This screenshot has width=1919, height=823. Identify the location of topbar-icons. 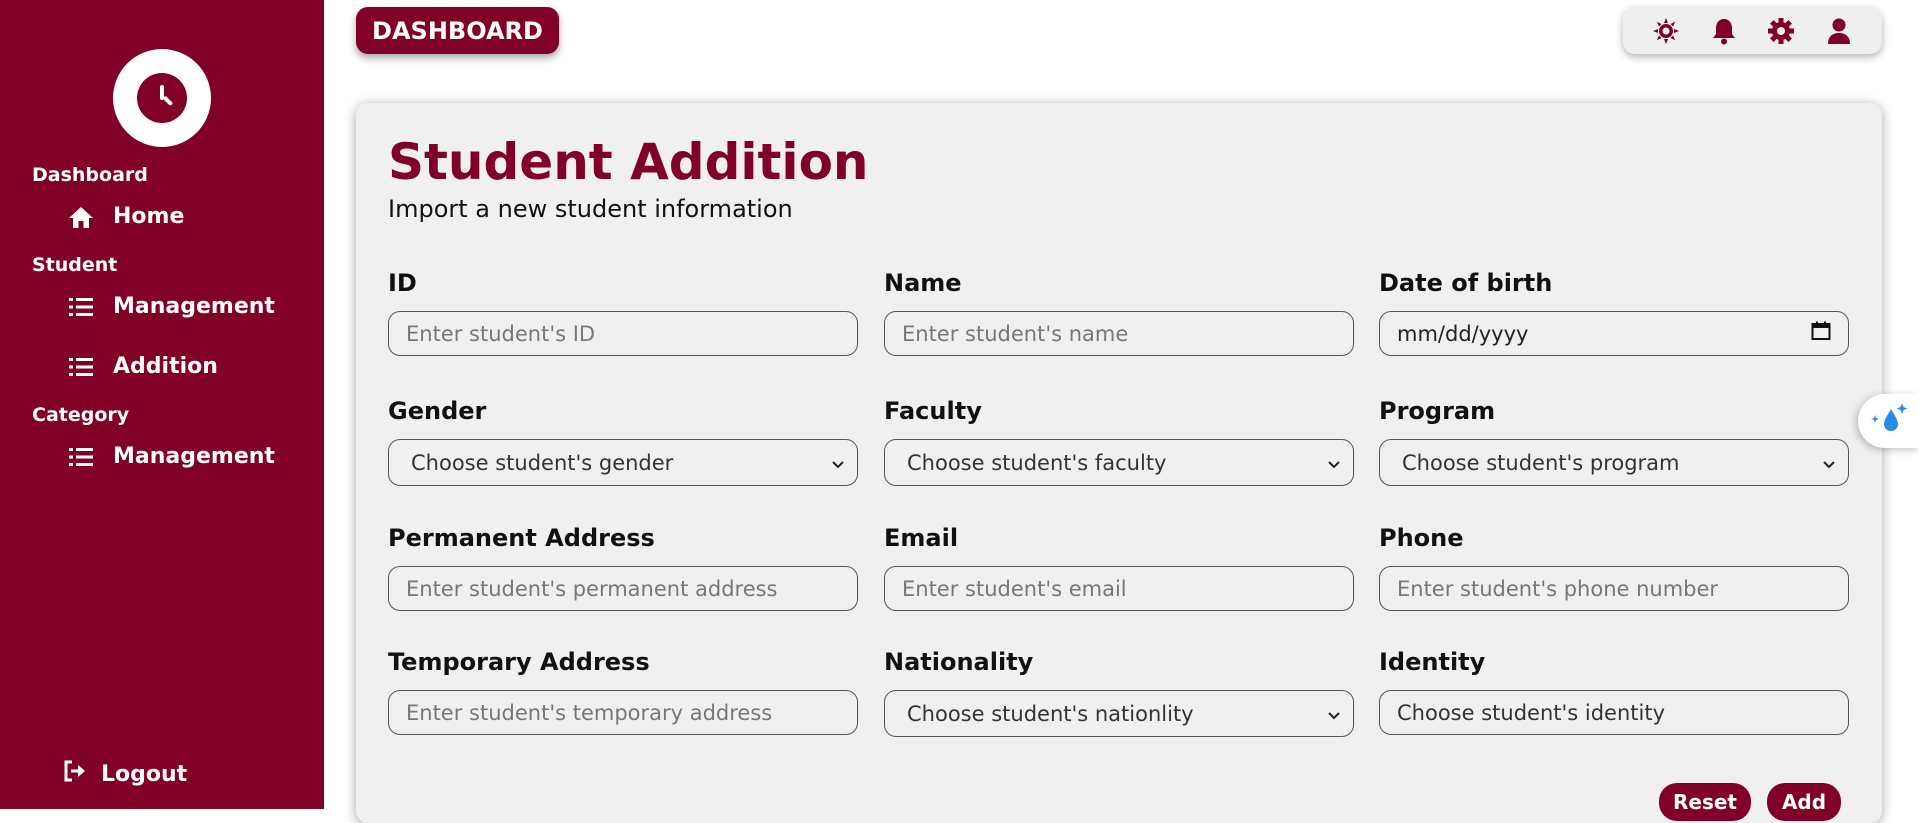
(1752, 30).